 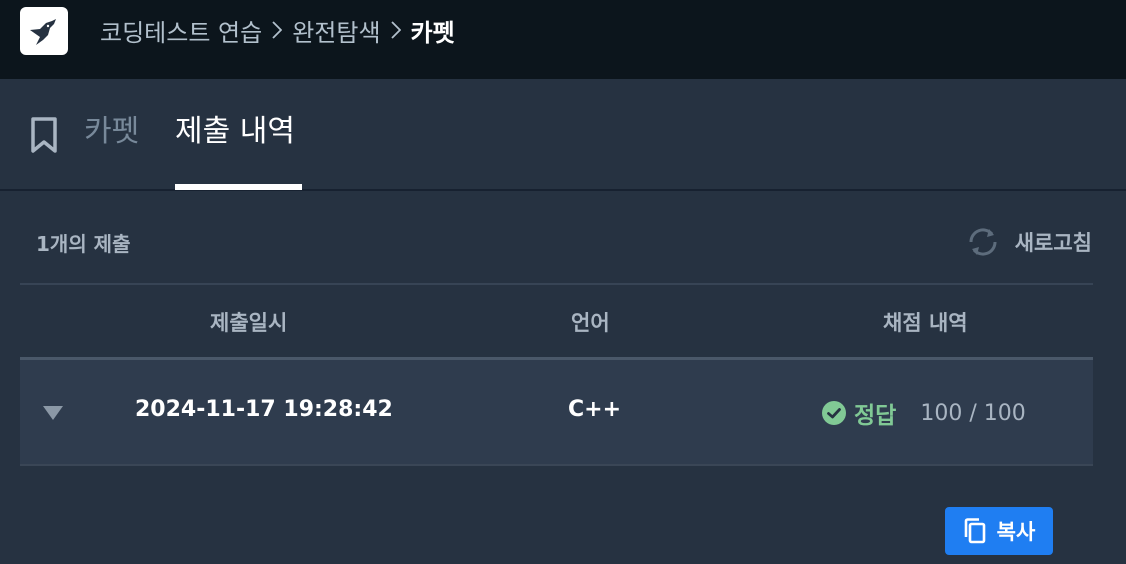 I want to click on refresh-label: 새로고침, so click(x=1053, y=243).